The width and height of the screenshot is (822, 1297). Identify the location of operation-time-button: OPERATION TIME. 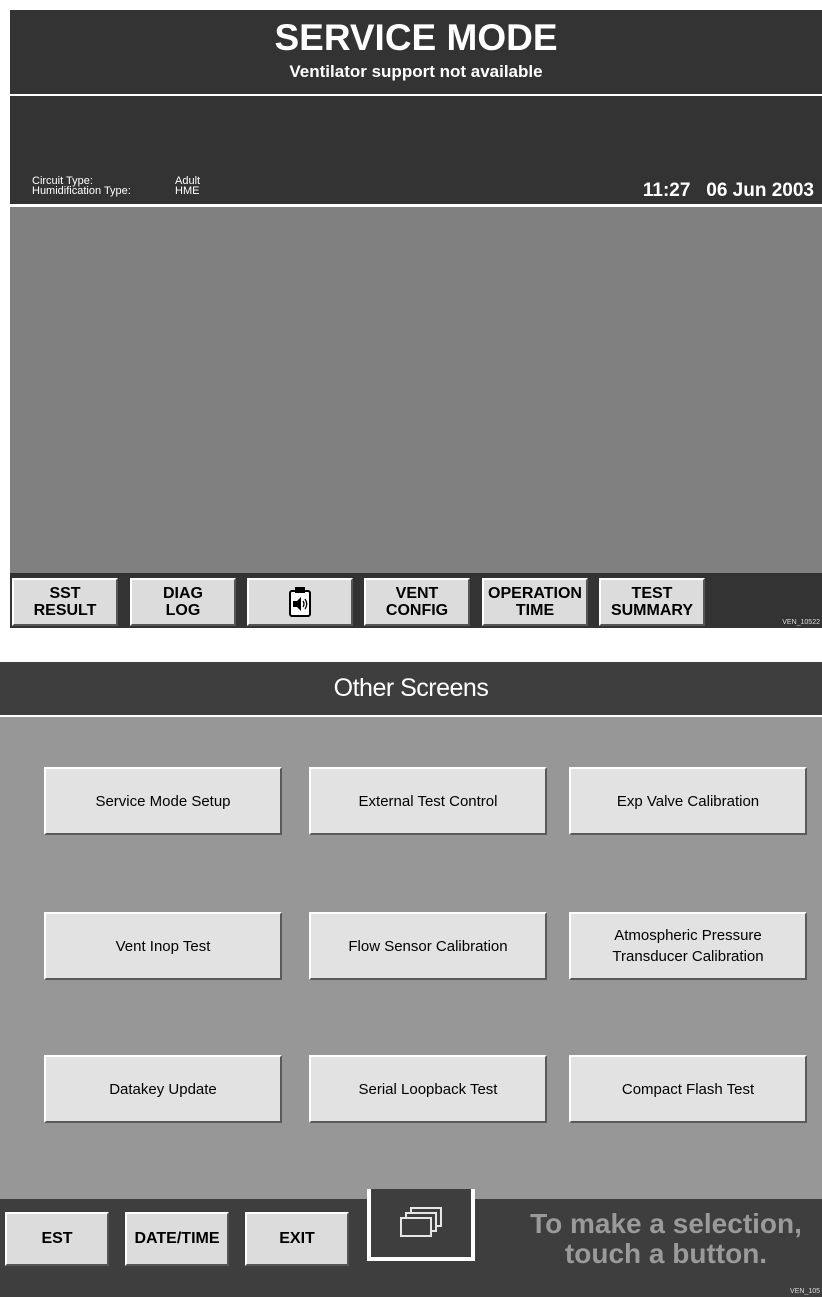
(535, 602).